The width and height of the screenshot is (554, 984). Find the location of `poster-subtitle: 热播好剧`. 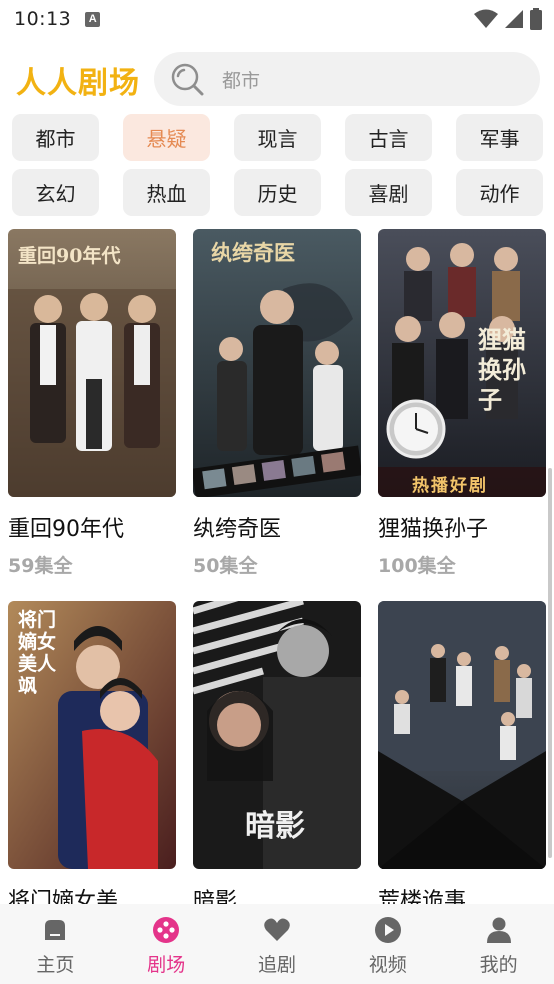

poster-subtitle: 热播好剧 is located at coordinates (450, 486).